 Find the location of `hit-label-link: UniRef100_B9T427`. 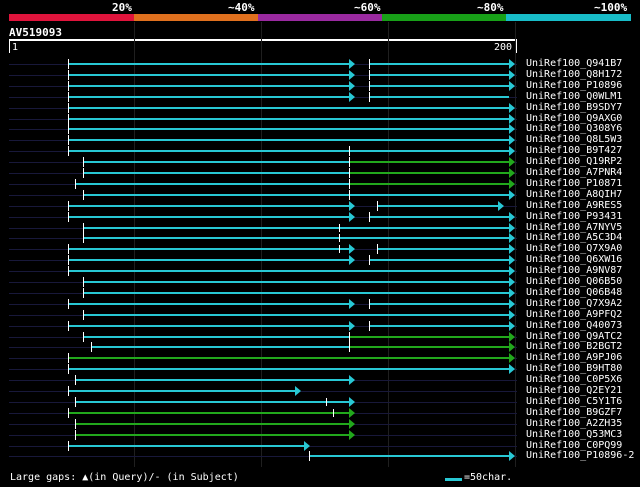

hit-label-link: UniRef100_B9T427 is located at coordinates (574, 150).